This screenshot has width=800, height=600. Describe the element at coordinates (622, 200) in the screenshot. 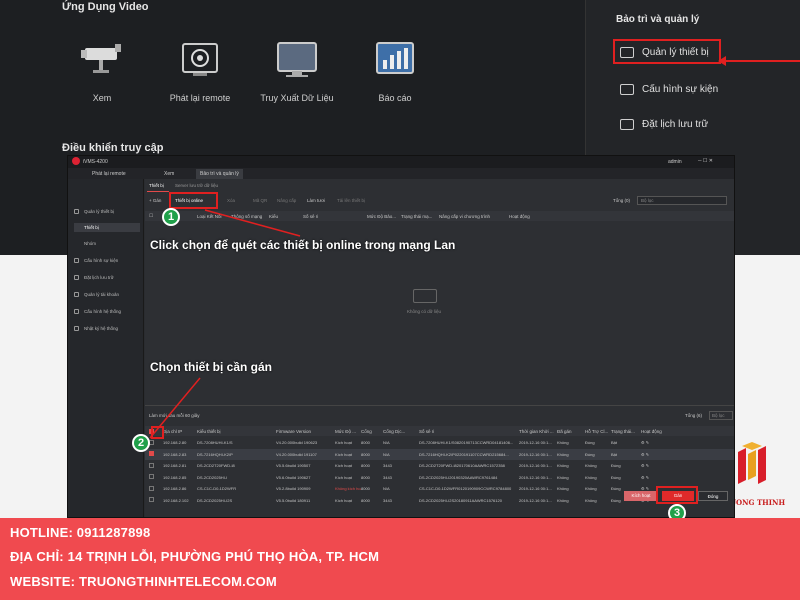

I see `total-count: Tổng (0)` at that location.